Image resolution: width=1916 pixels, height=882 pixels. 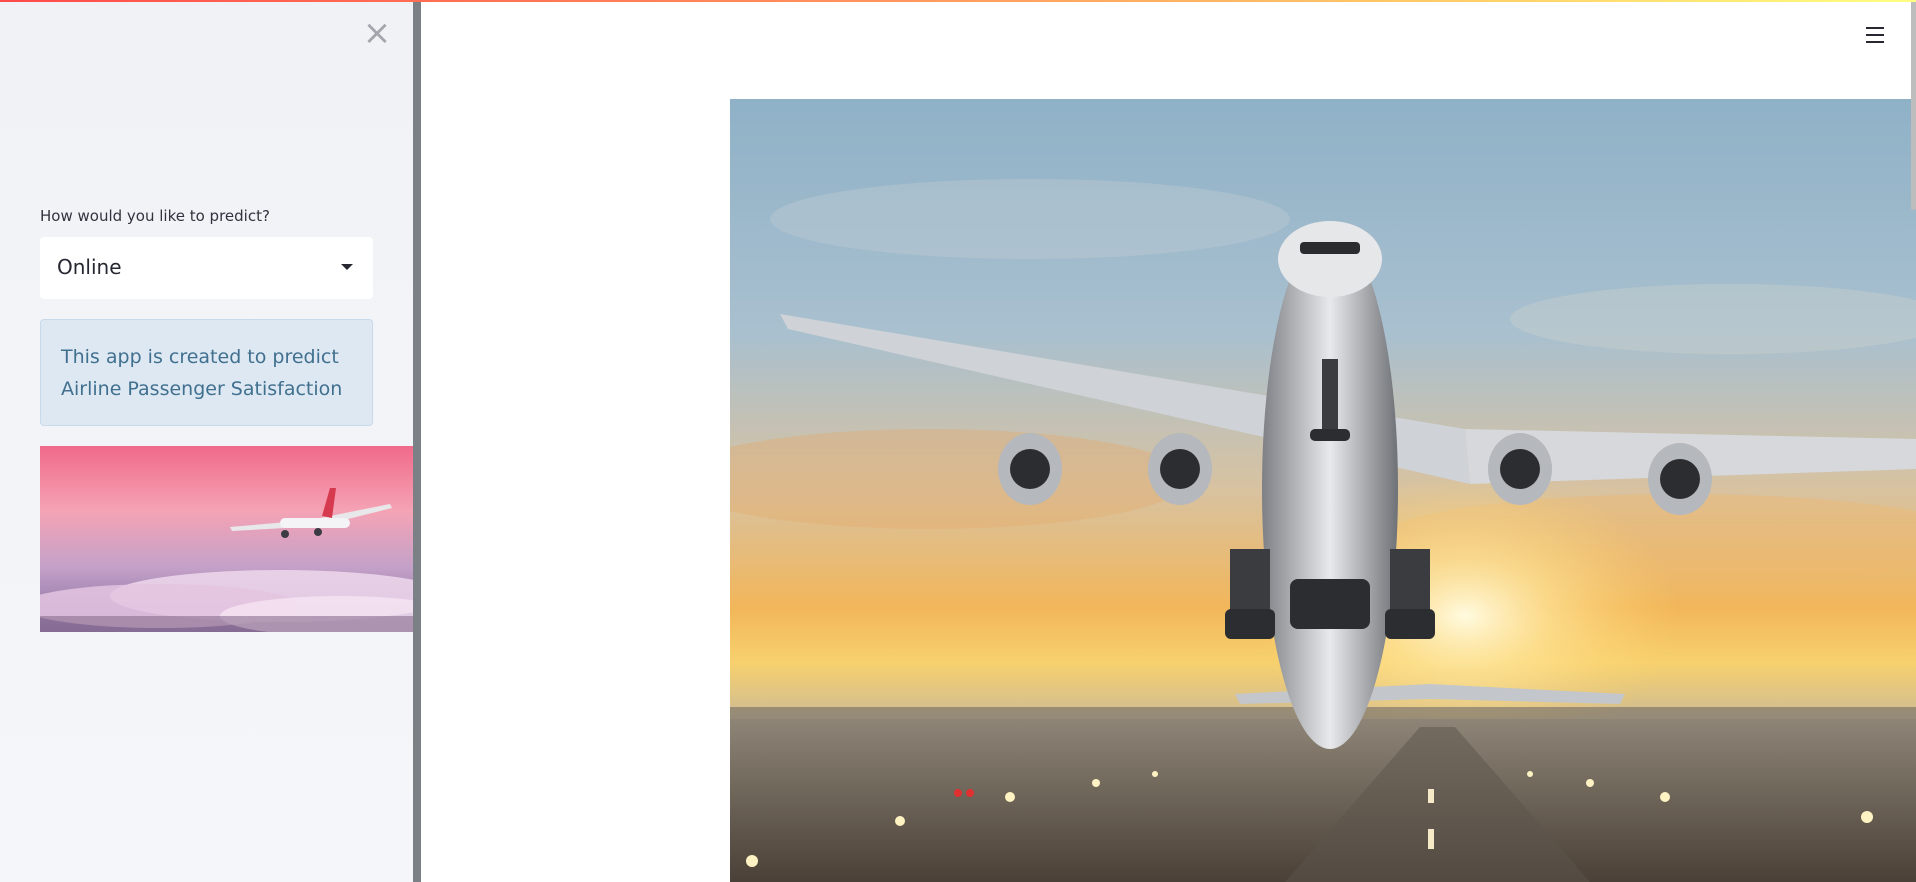 I want to click on predict-mode-label: How would you like to predict?, so click(x=155, y=216).